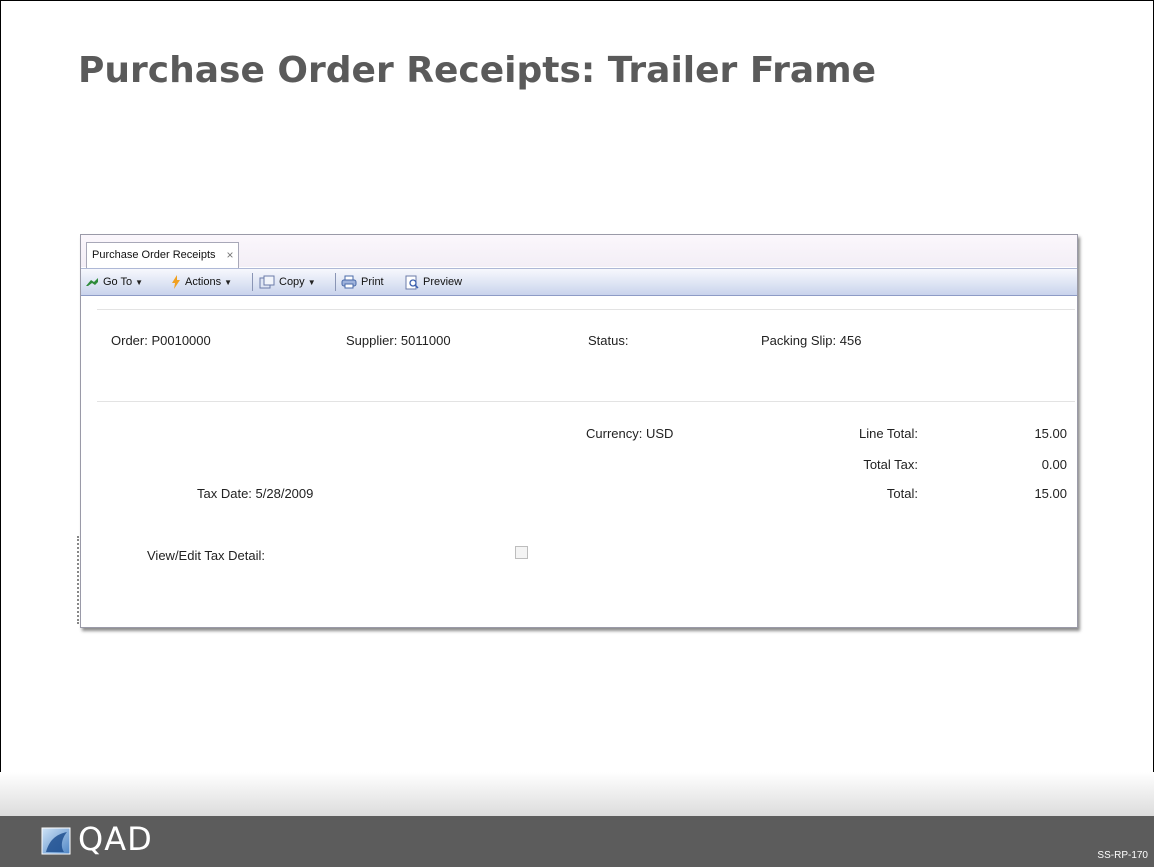 This screenshot has height=867, width=1154. I want to click on print-button: Print, so click(362, 282).